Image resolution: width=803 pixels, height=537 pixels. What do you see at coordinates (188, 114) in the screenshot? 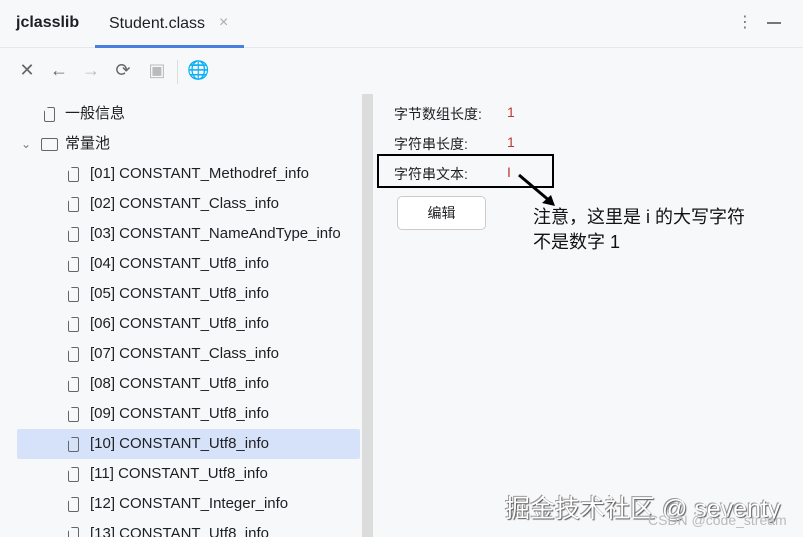
I see `tree-item-general: 一般信息` at bounding box center [188, 114].